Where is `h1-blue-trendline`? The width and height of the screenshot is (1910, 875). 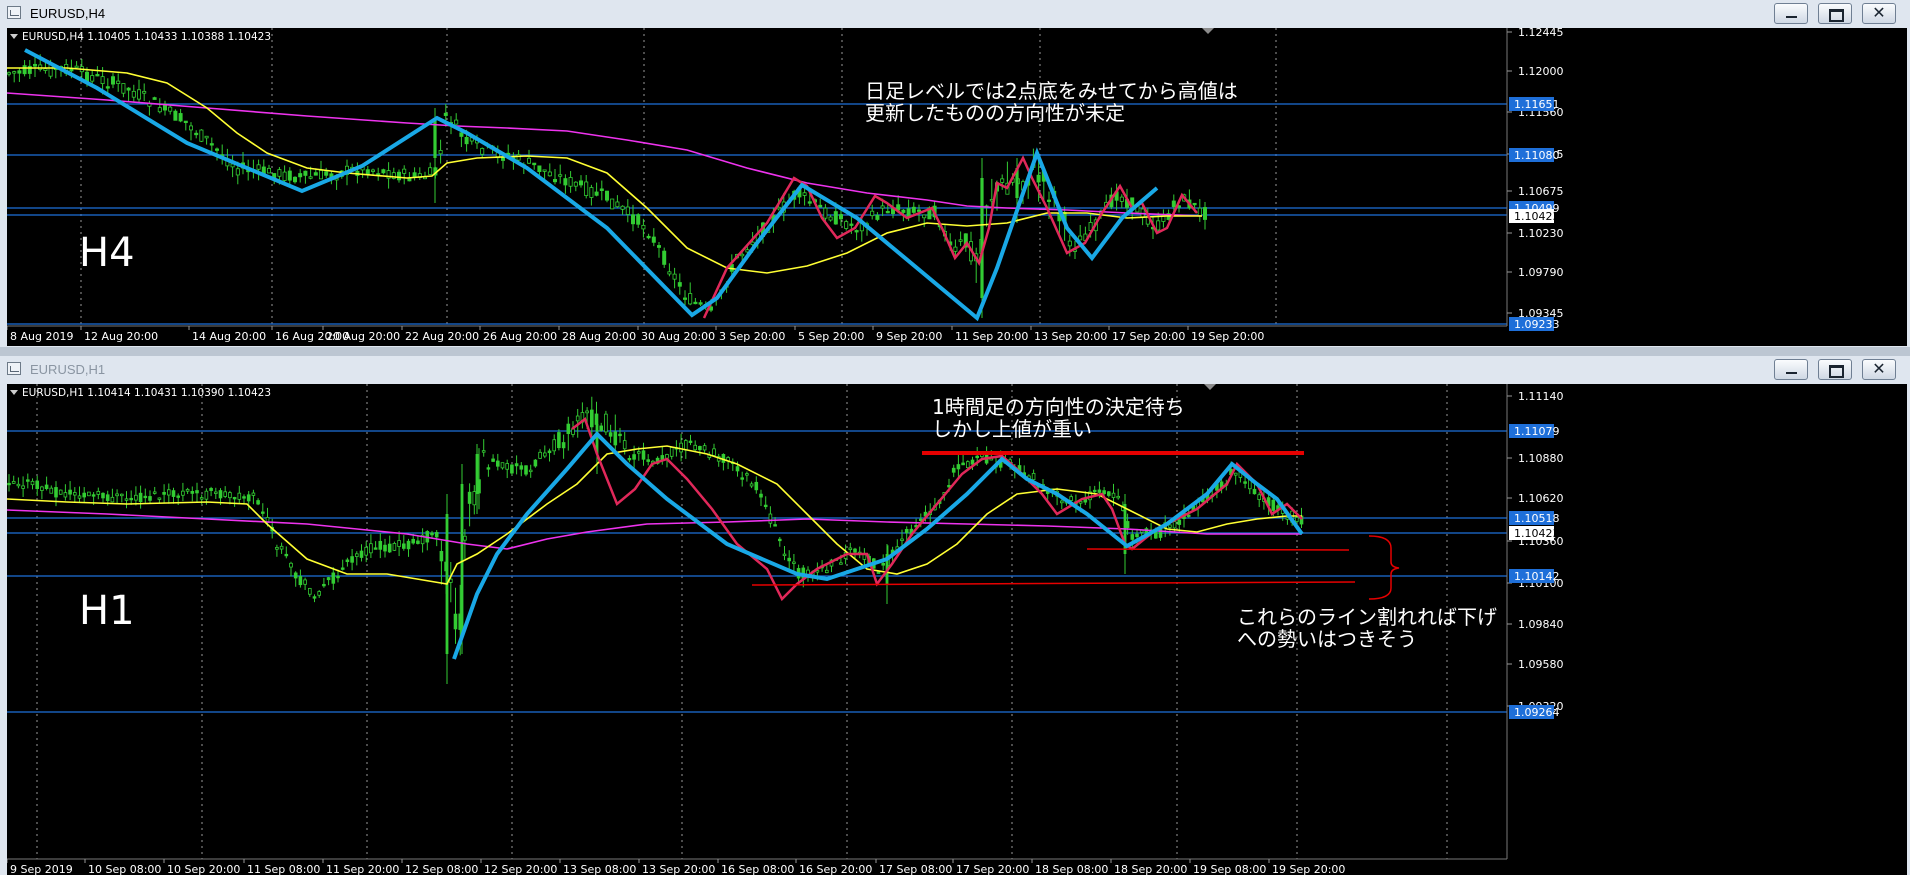
h1-blue-trendline is located at coordinates (878, 545).